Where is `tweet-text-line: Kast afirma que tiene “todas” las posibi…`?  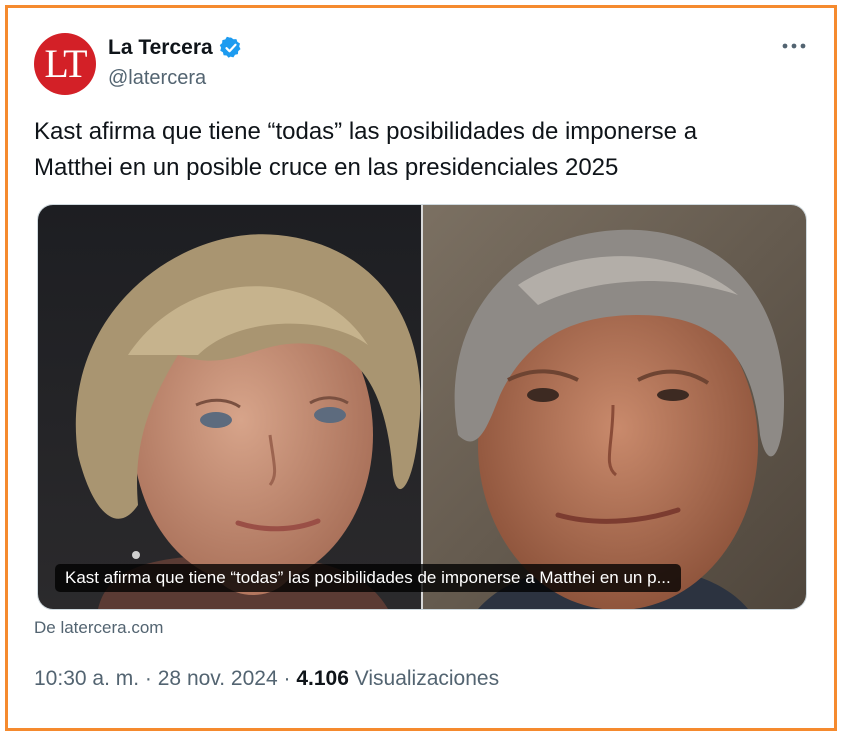
tweet-text-line: Kast afirma que tiene “todas” las posibi… is located at coordinates (366, 131).